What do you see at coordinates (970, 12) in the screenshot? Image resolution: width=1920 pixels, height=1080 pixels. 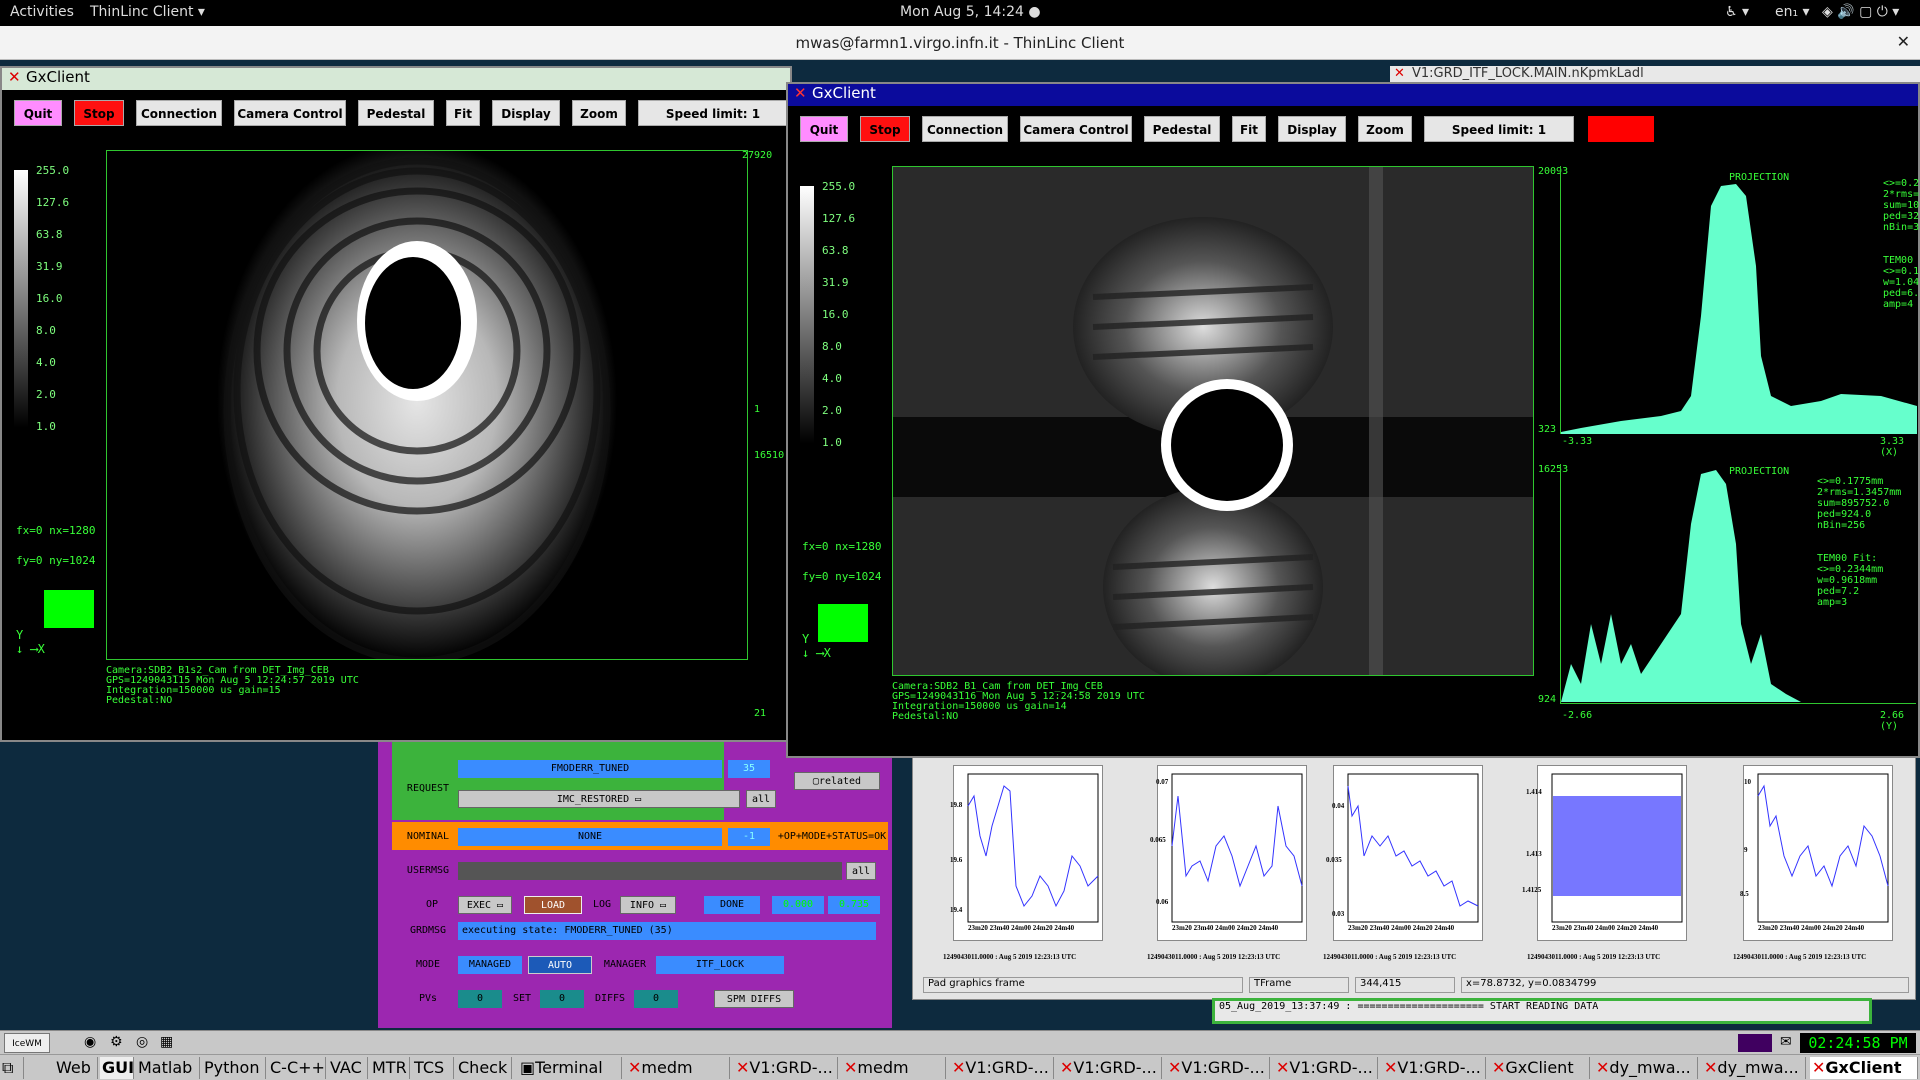 I see `clock: Mon Aug 5, 14:24 ●` at bounding box center [970, 12].